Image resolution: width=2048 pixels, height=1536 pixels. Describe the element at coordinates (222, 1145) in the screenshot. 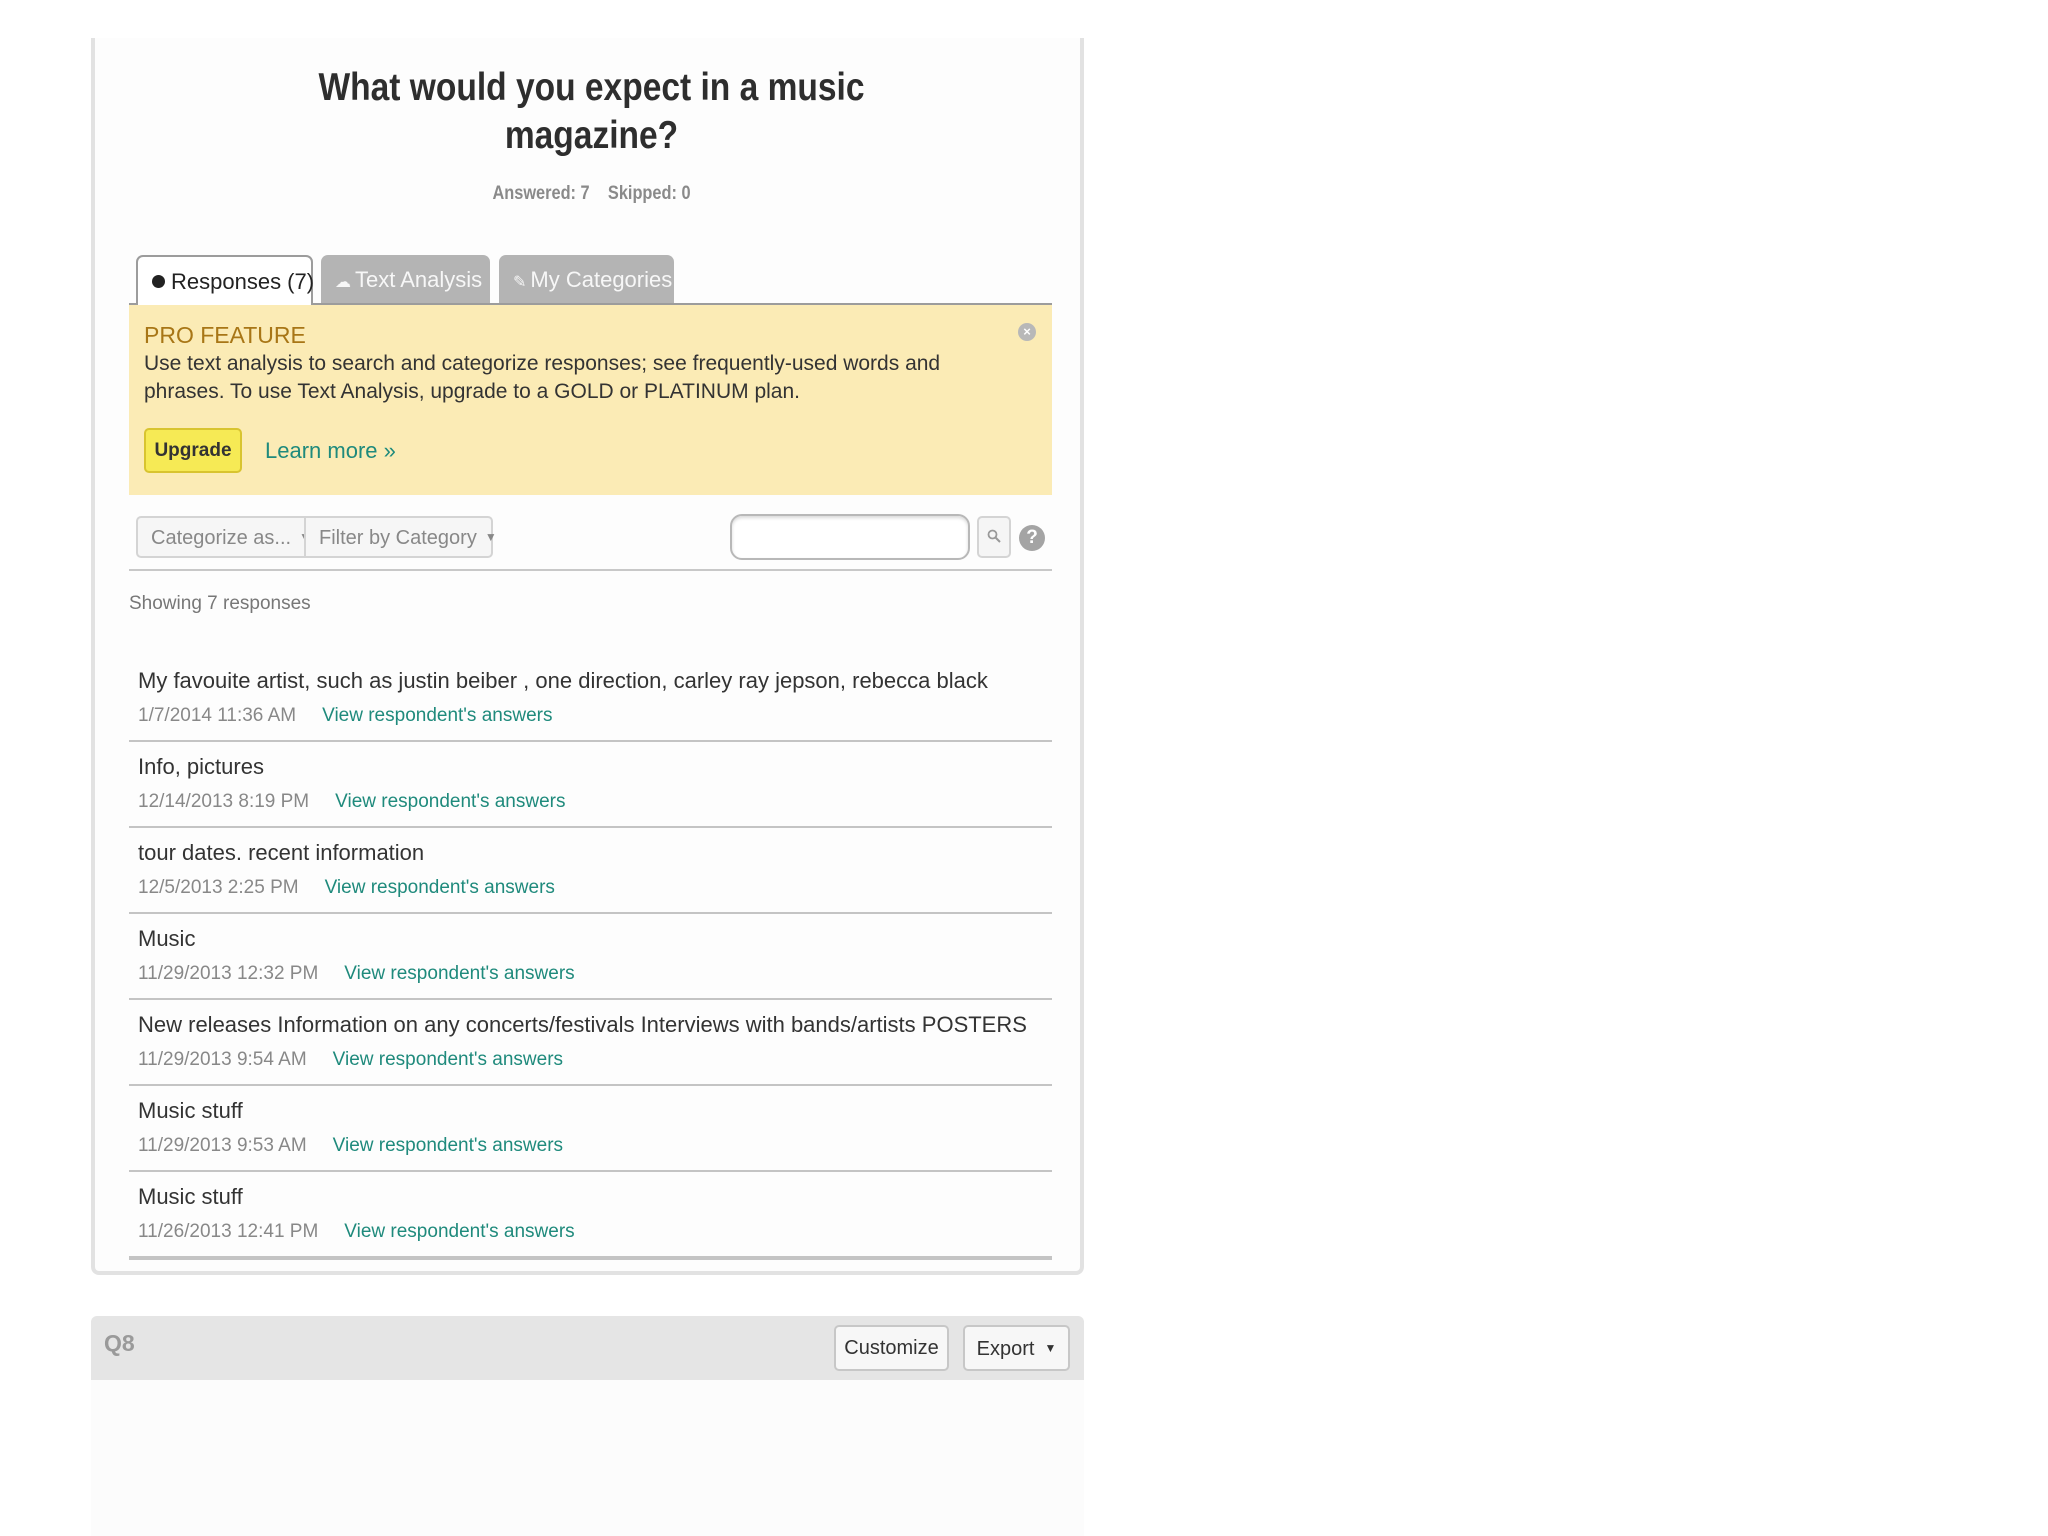

I see `response-date: 11/29/2013 9:53 AM` at that location.